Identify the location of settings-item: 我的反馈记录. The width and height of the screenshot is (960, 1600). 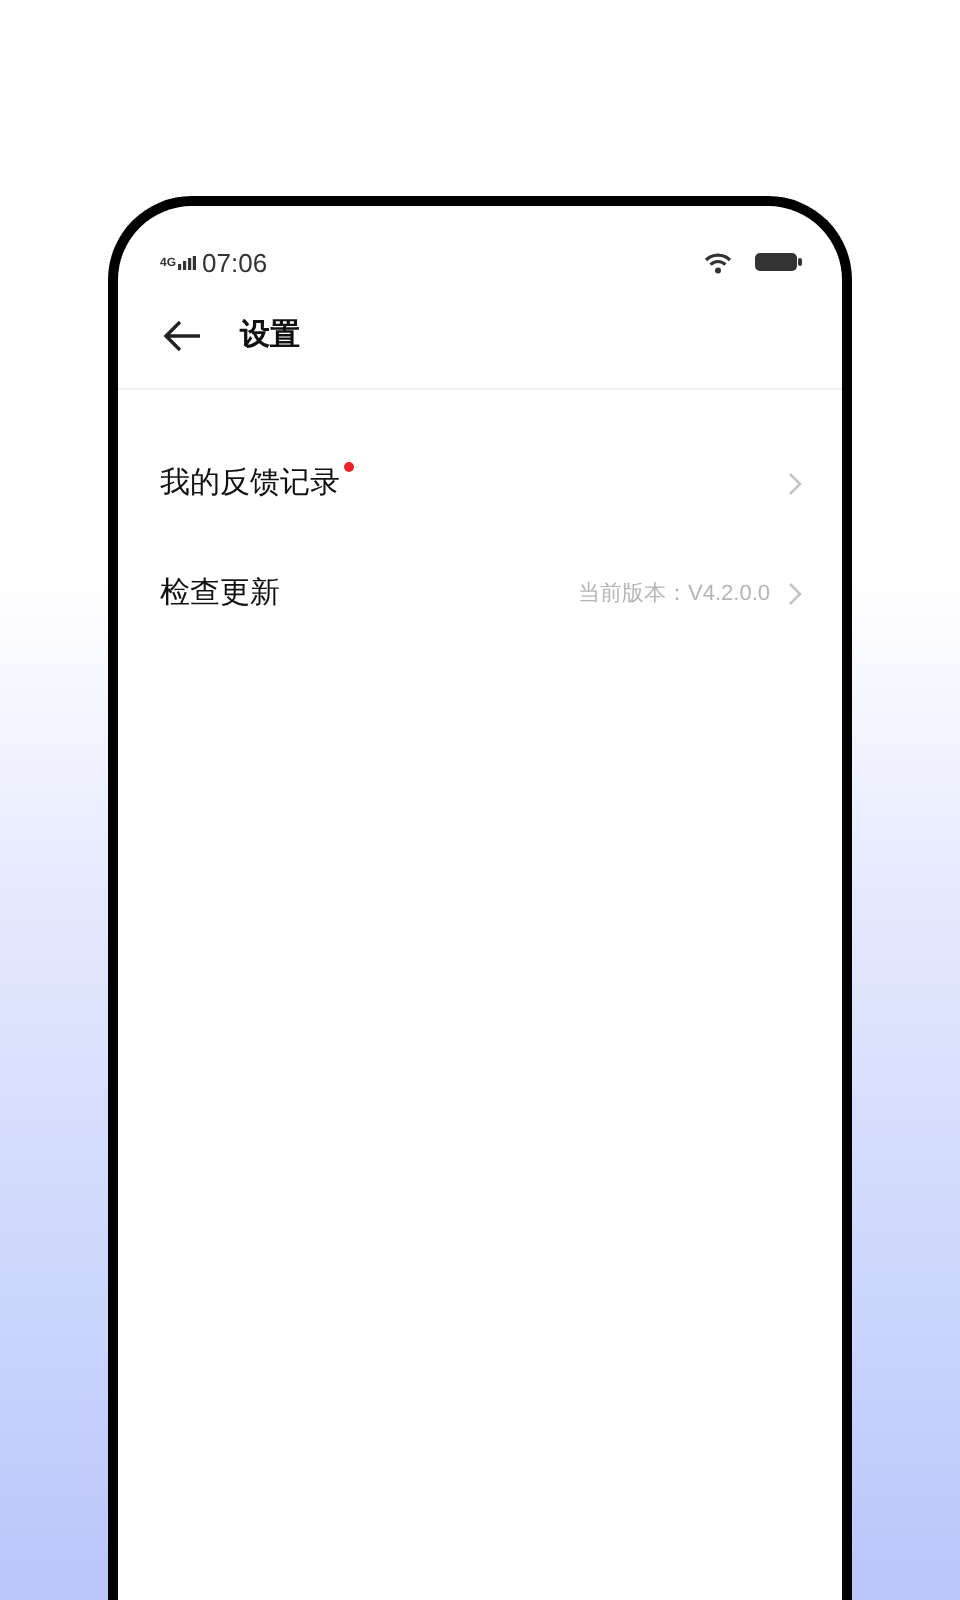
(480, 483).